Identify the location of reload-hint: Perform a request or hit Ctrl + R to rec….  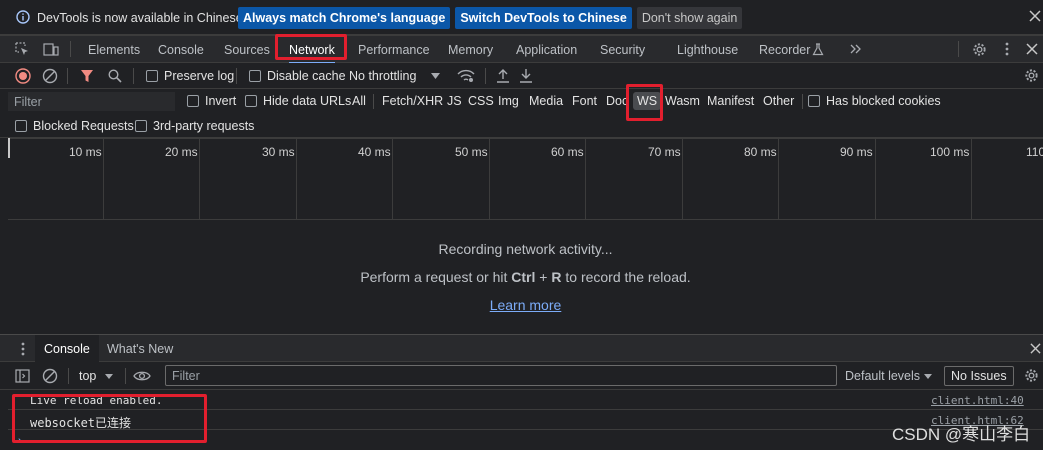
(525, 277).